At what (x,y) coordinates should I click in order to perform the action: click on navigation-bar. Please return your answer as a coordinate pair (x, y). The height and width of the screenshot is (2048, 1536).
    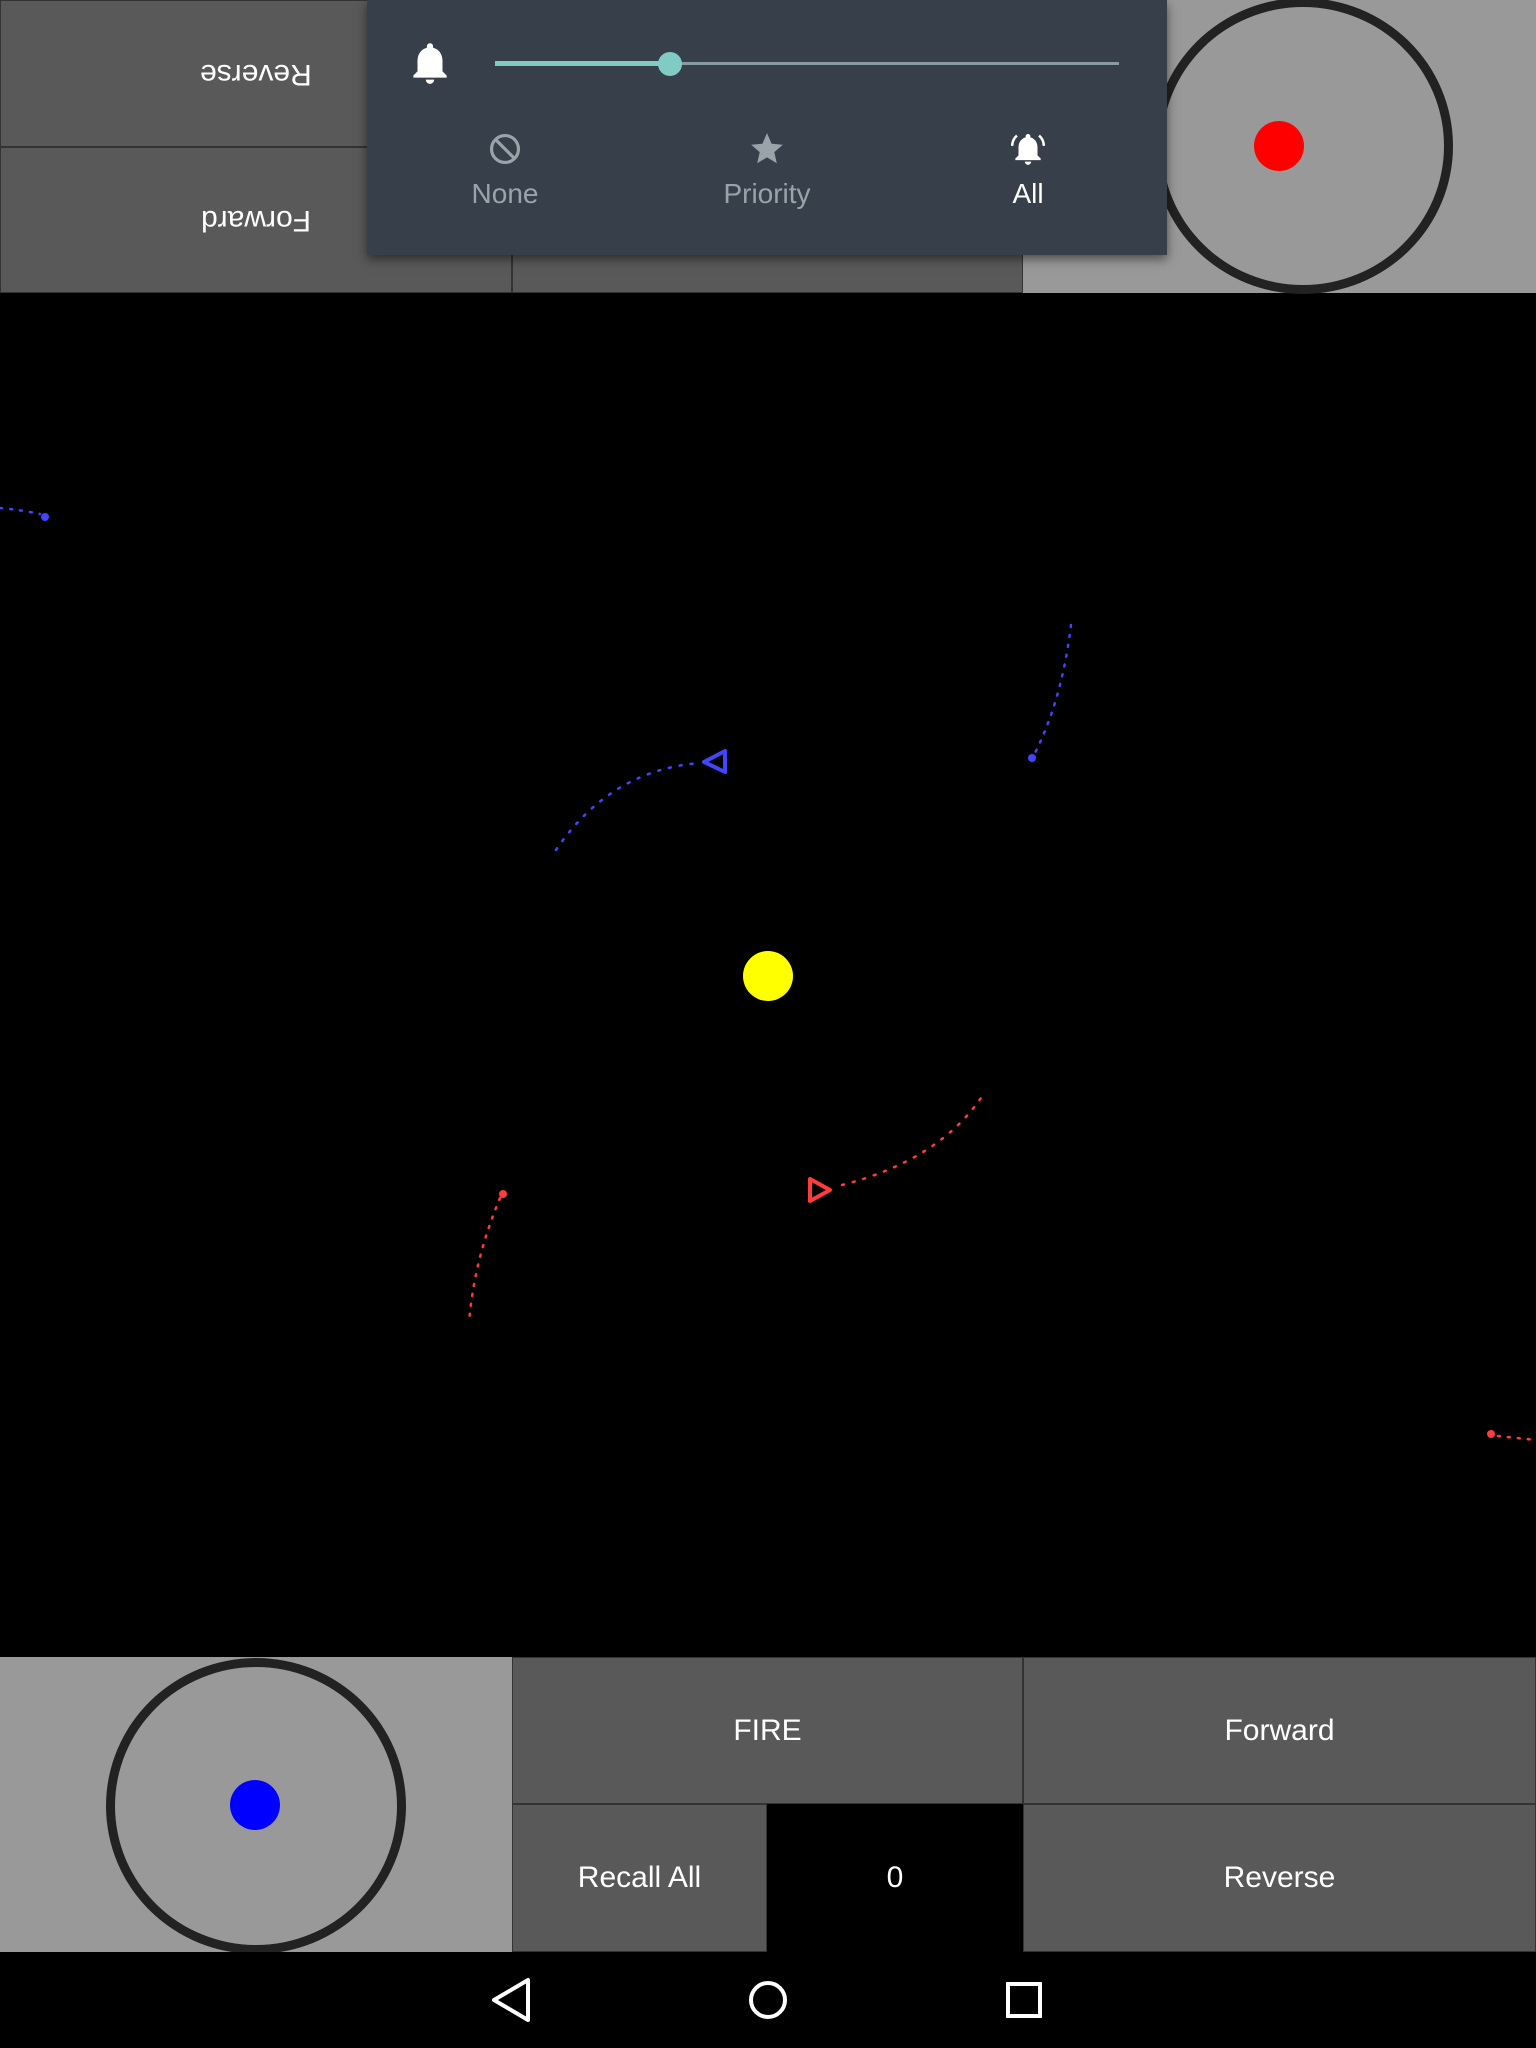
    Looking at the image, I should click on (768, 2000).